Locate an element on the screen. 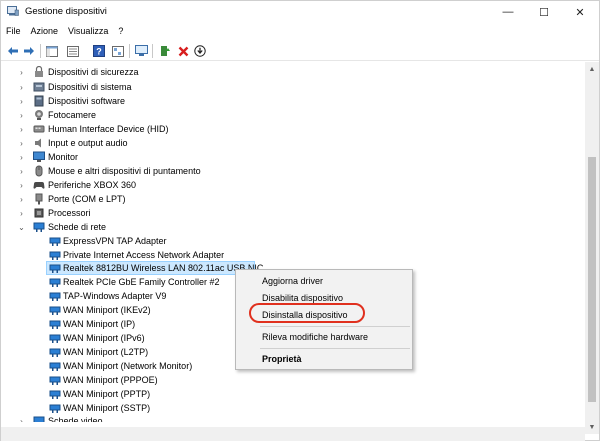  context-item-update-driver: Aggiorna driver is located at coordinates (324, 281).